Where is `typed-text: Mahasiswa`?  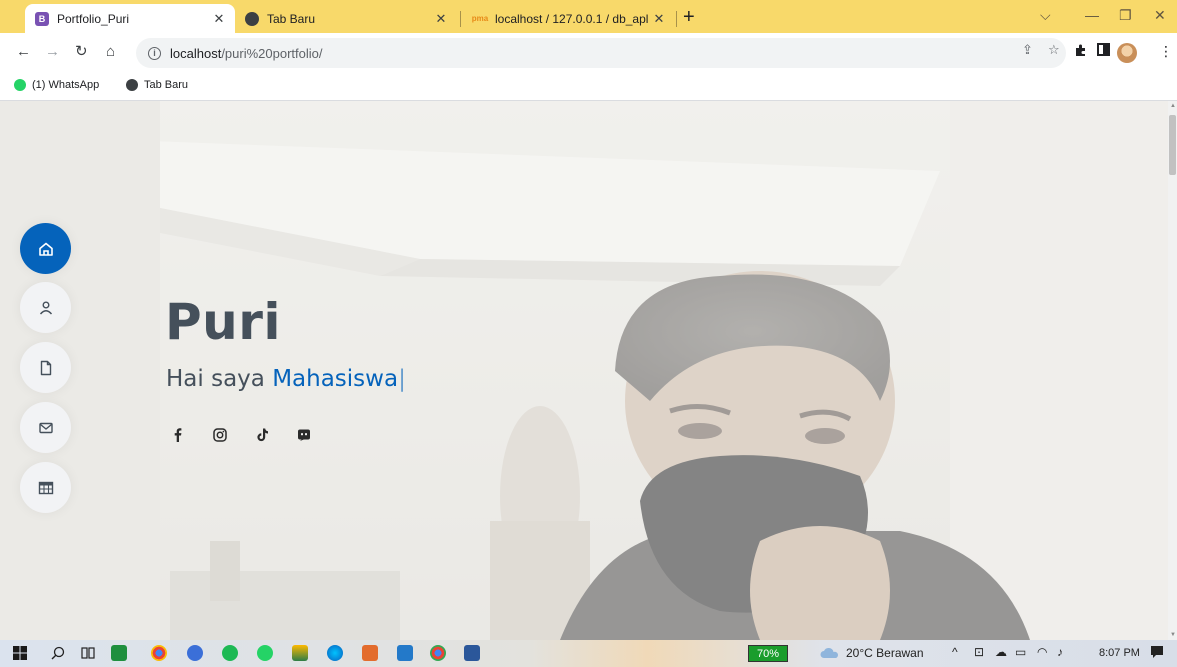 typed-text: Mahasiswa is located at coordinates (335, 379).